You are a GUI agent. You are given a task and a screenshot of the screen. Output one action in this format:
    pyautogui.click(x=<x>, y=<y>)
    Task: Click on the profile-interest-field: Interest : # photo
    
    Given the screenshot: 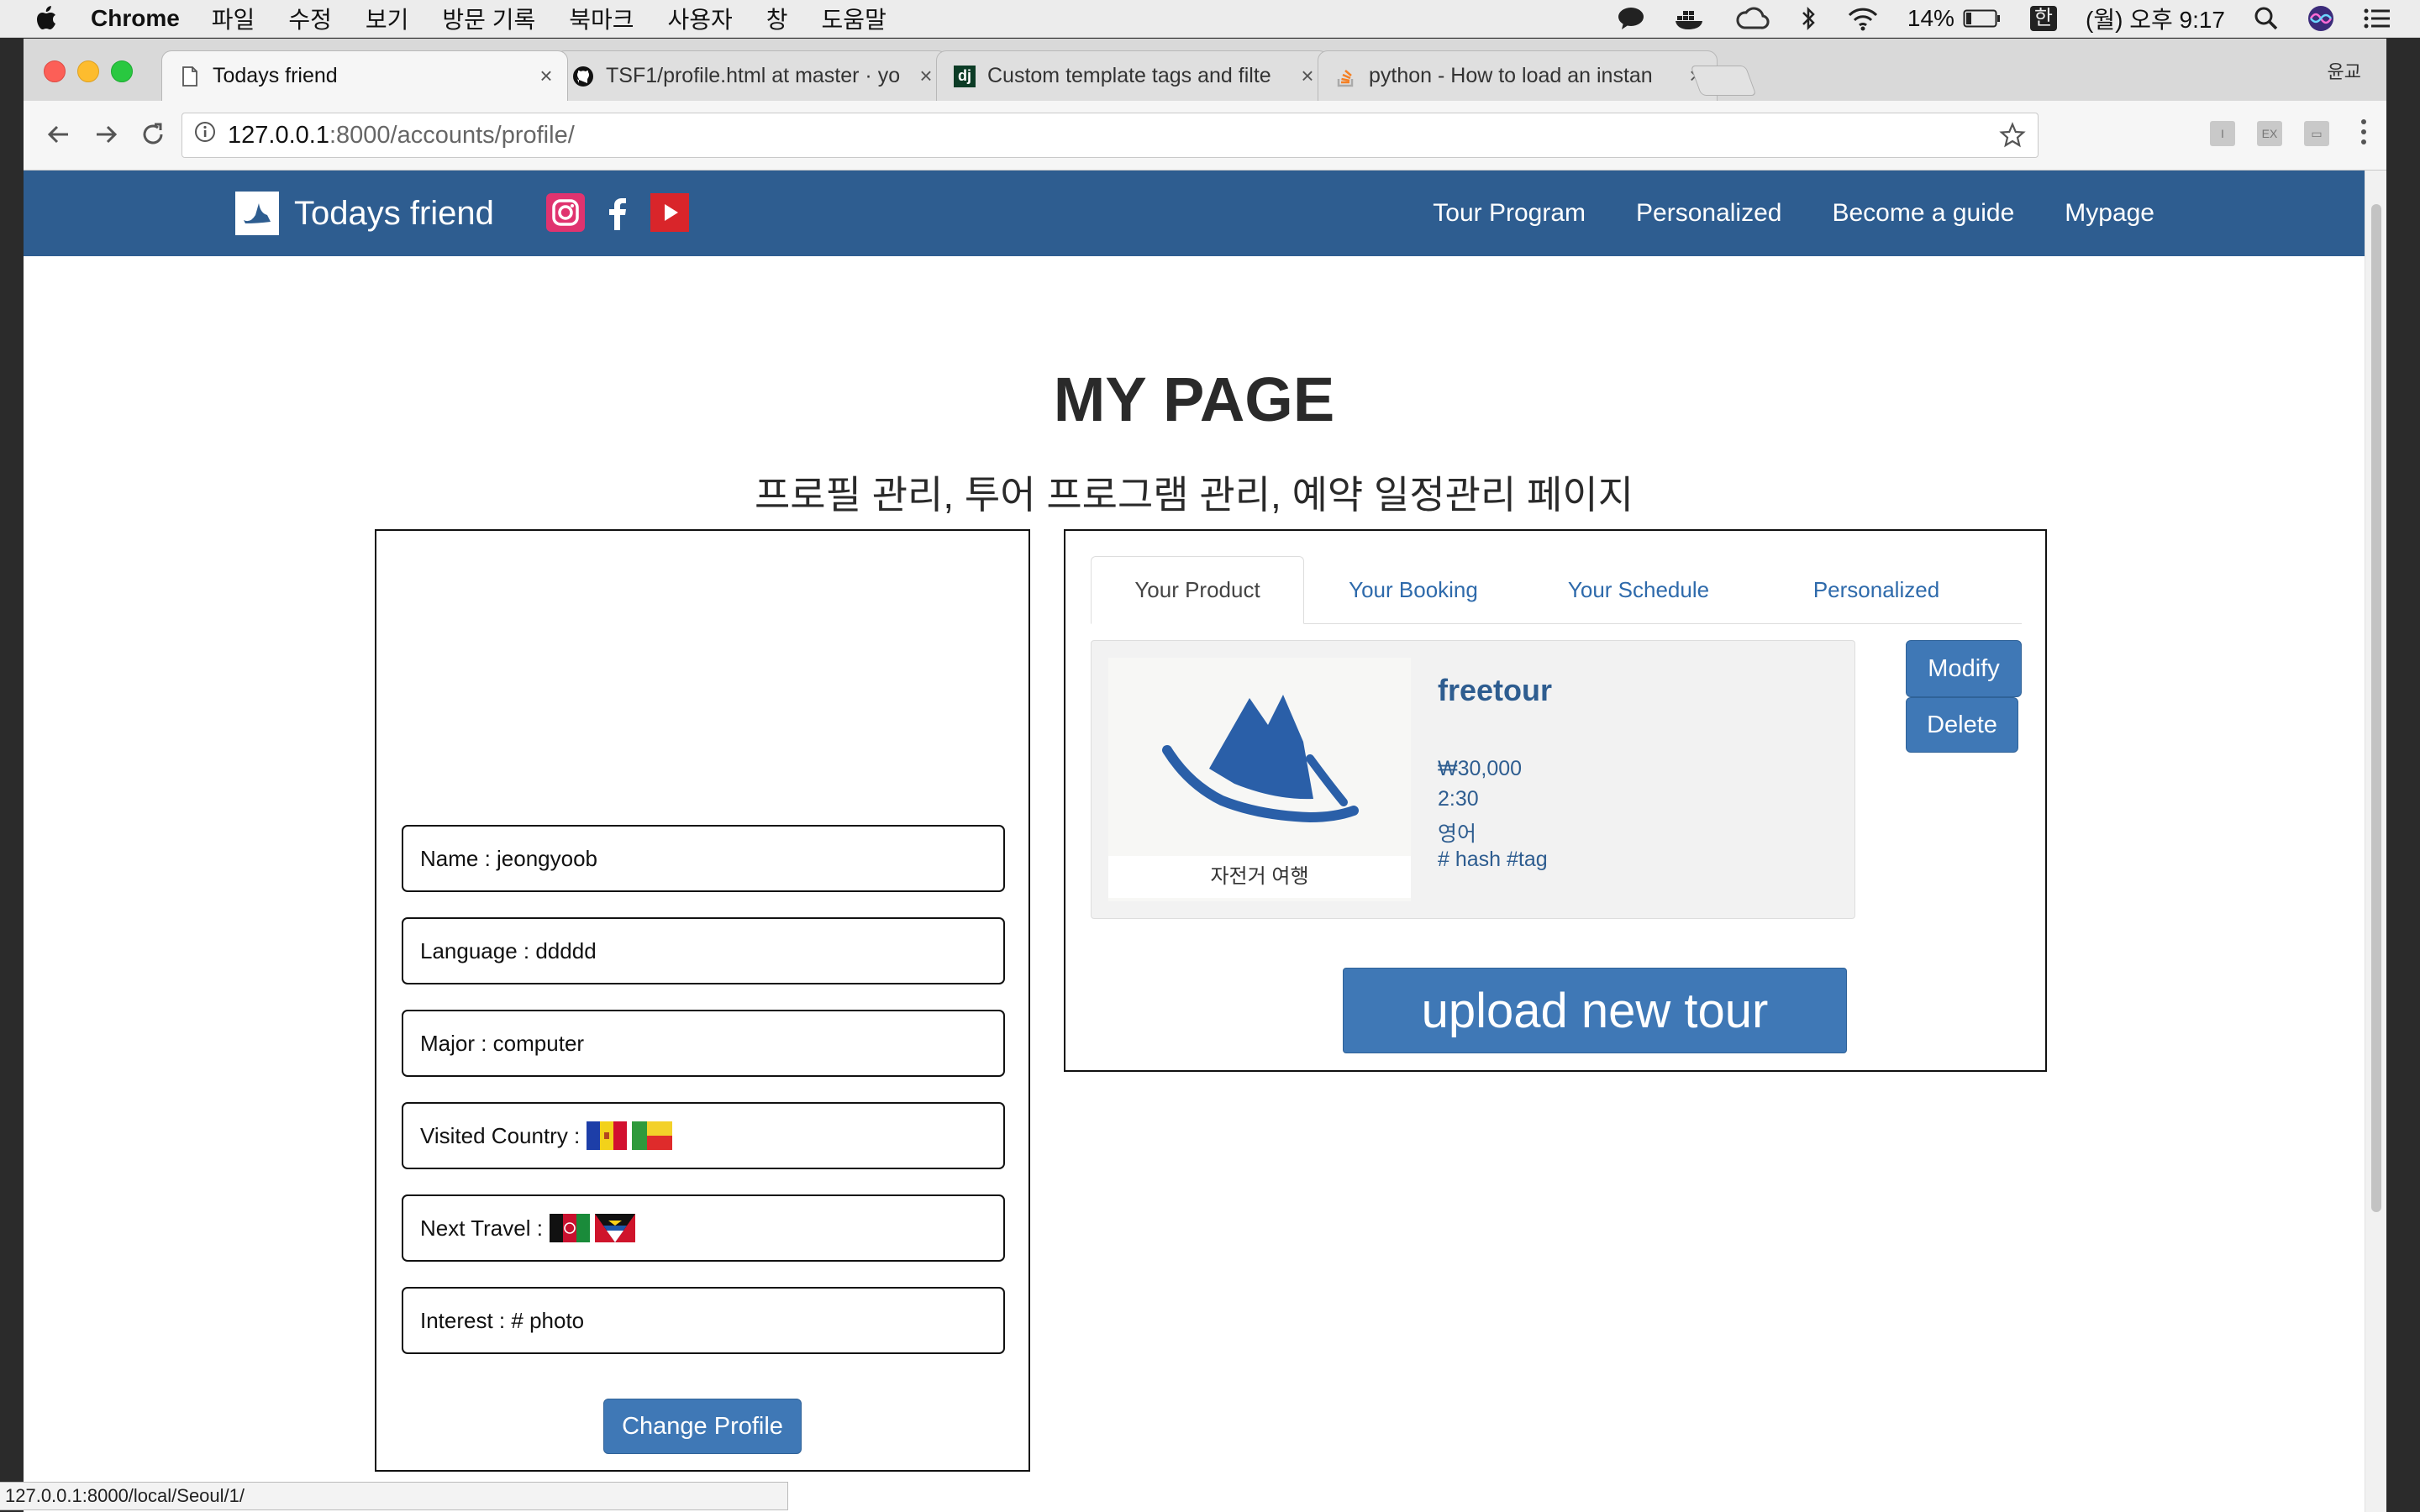 What is the action you would take?
    pyautogui.click(x=704, y=1320)
    